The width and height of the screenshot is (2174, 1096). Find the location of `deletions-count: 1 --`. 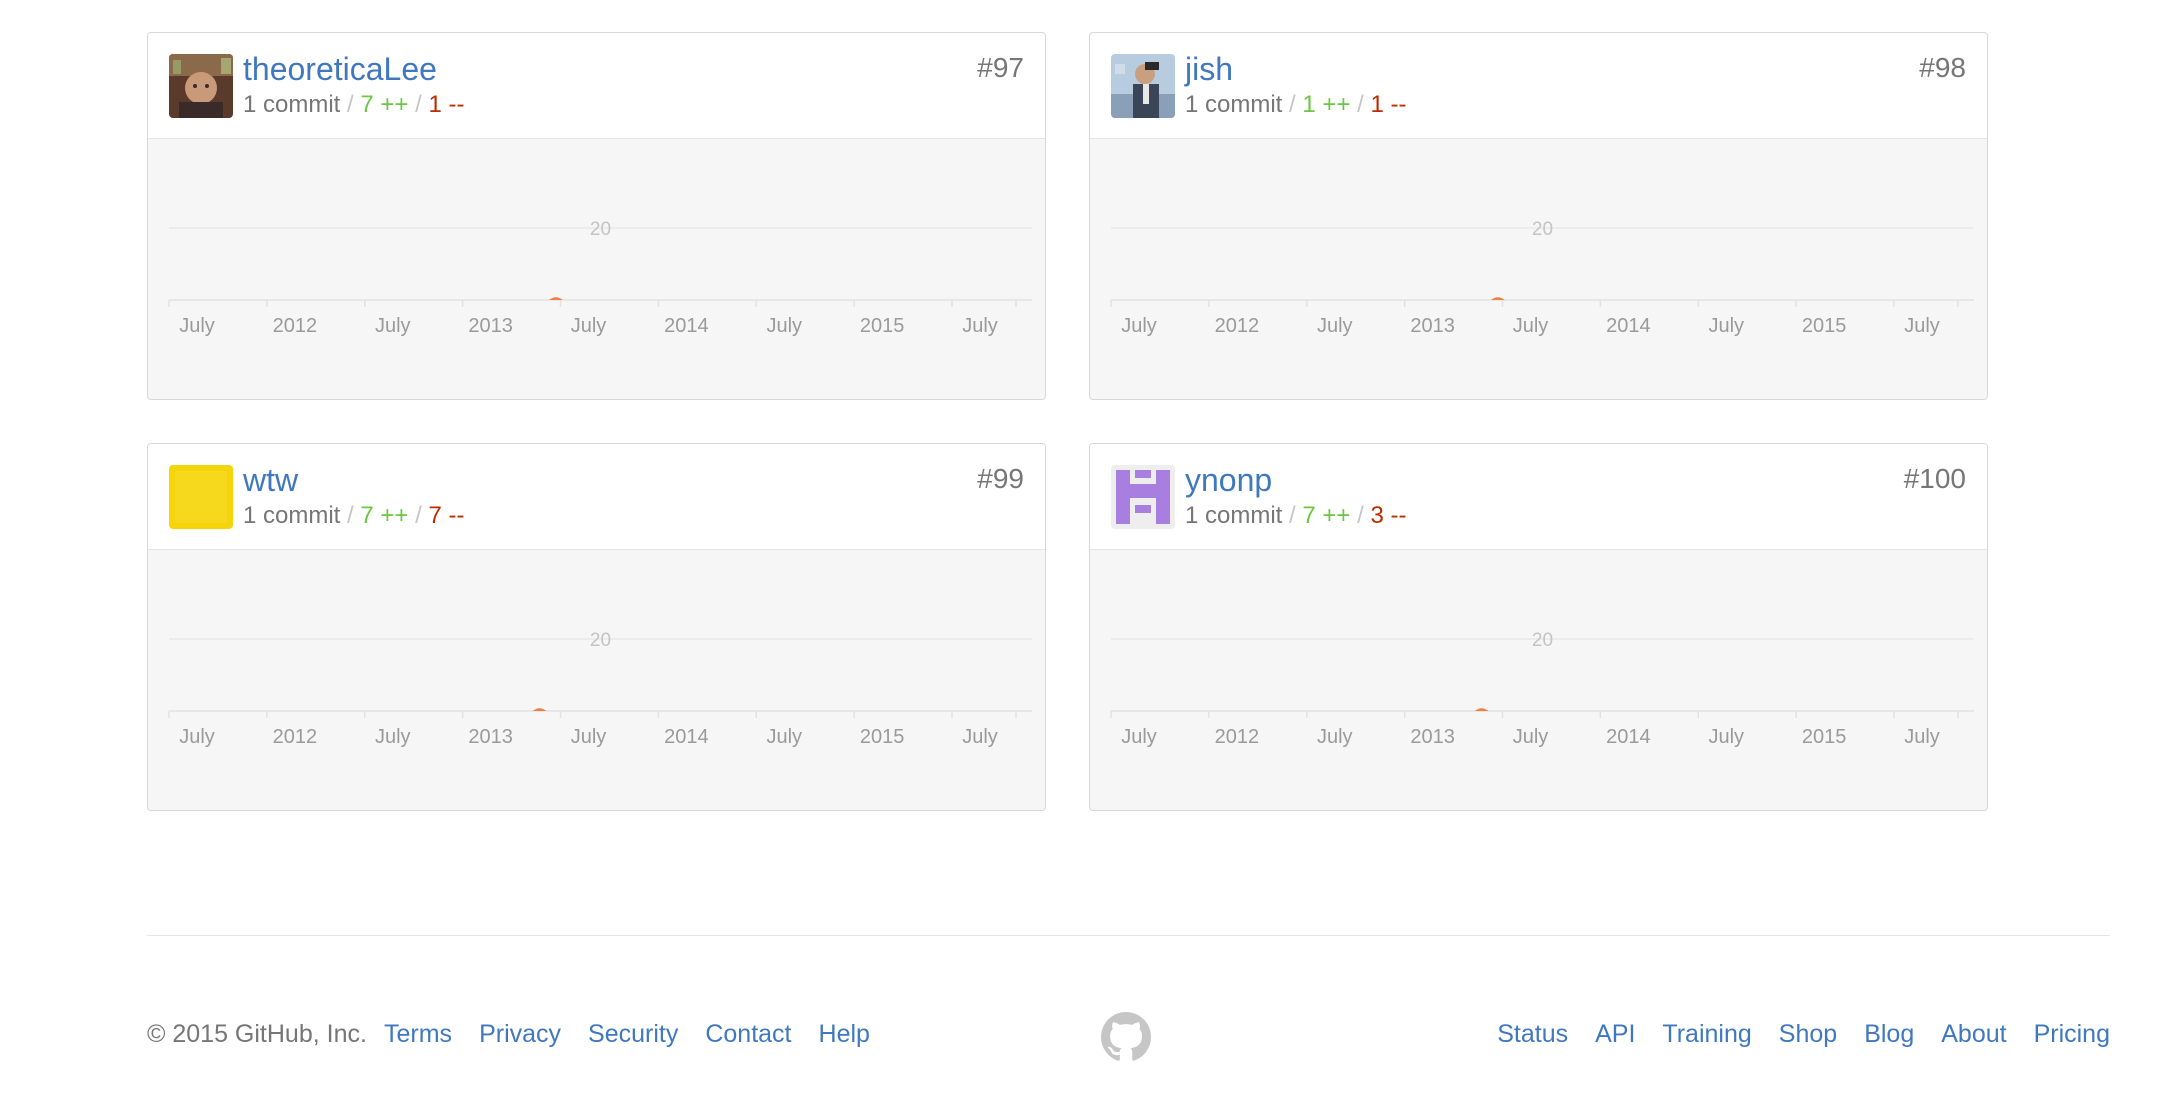

deletions-count: 1 -- is located at coordinates (446, 104).